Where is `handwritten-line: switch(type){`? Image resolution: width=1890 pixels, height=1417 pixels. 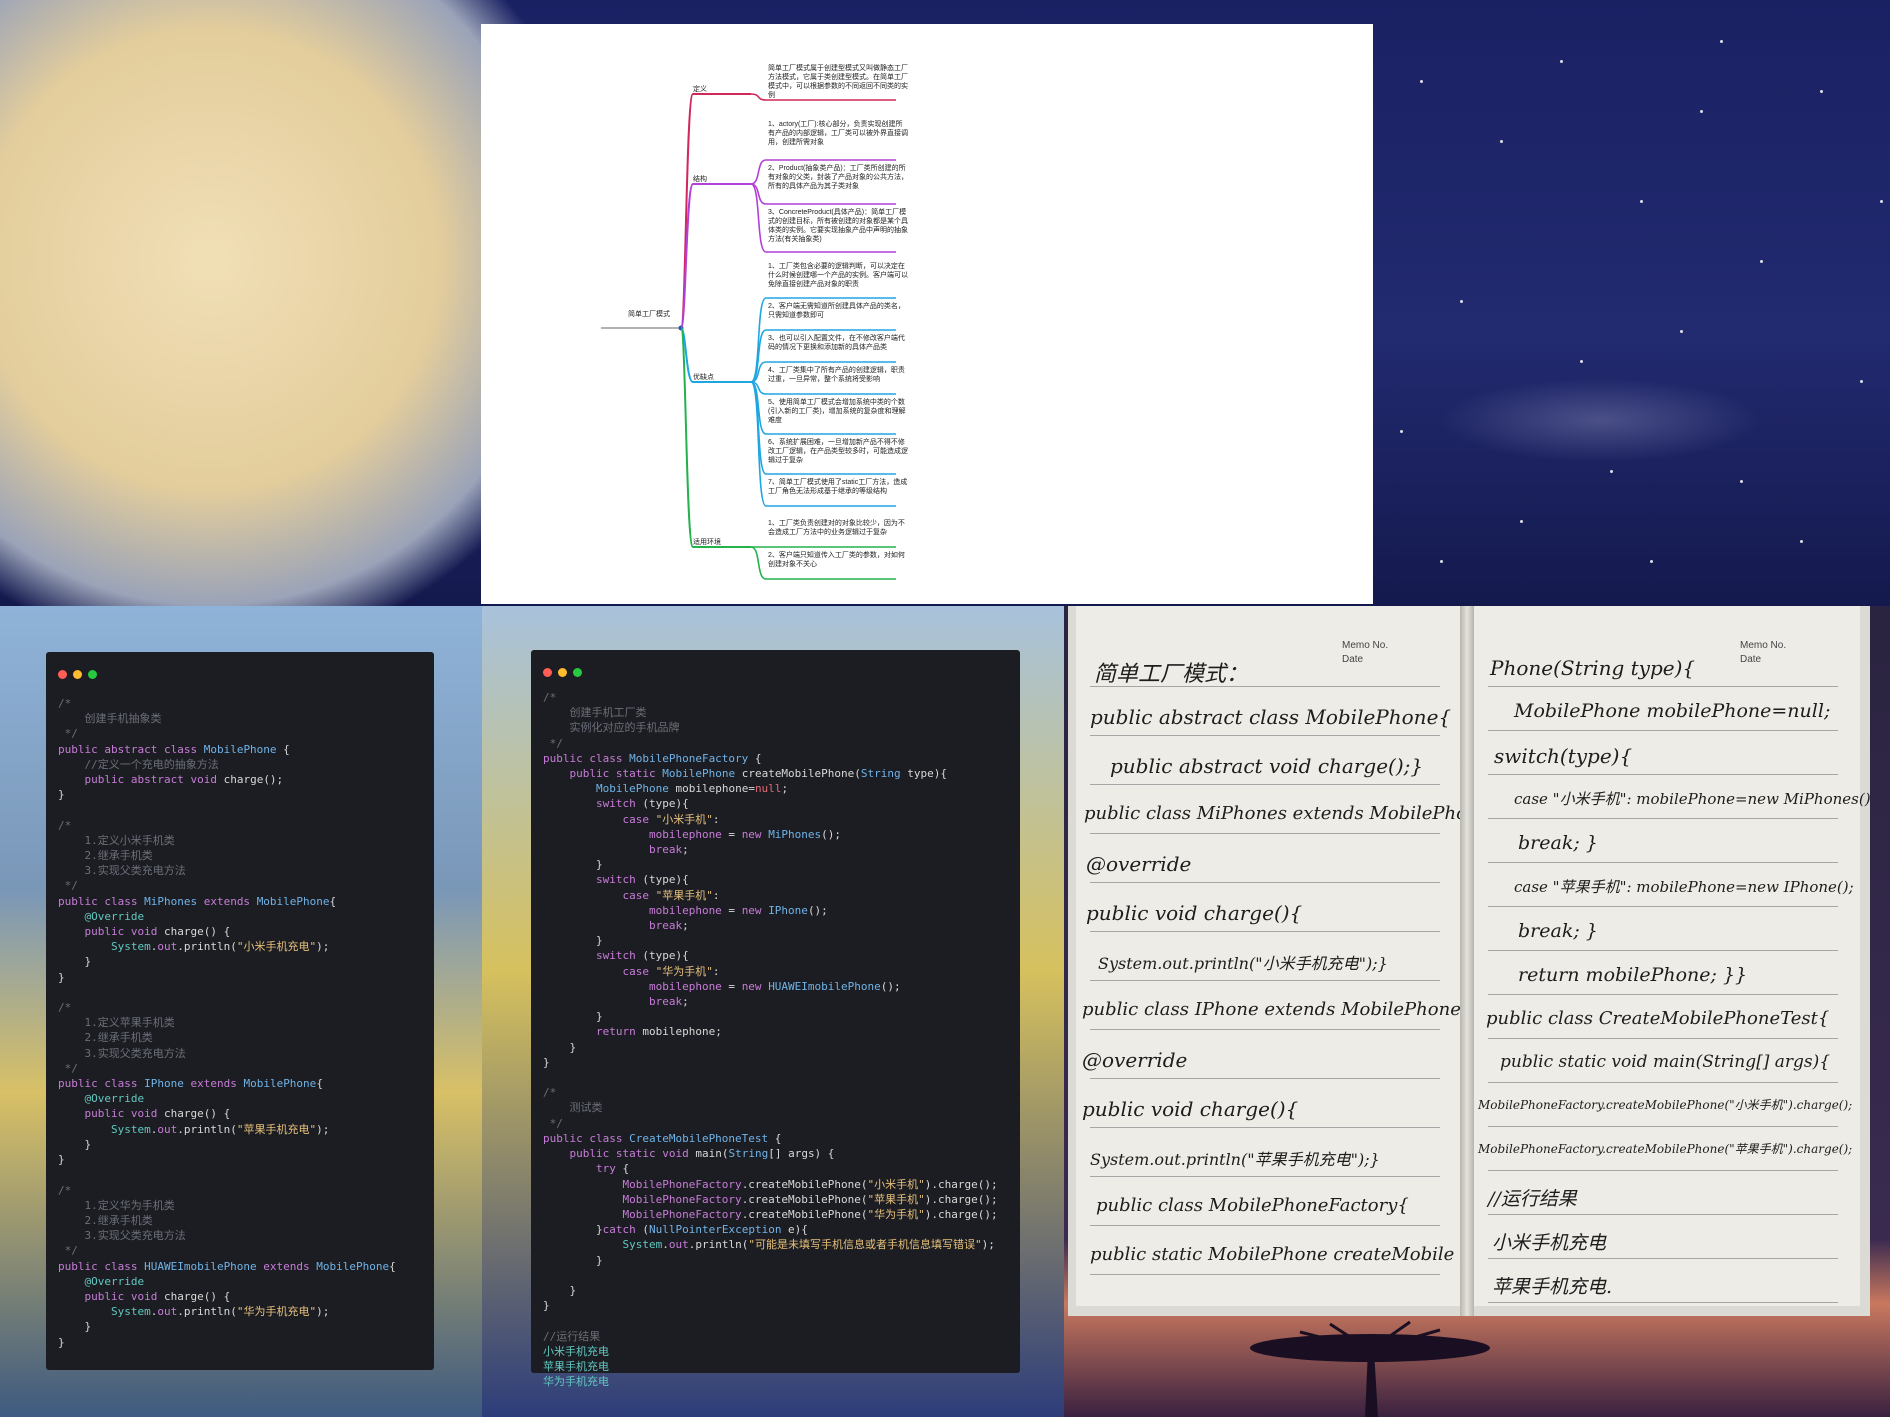 handwritten-line: switch(type){ is located at coordinates (1563, 756).